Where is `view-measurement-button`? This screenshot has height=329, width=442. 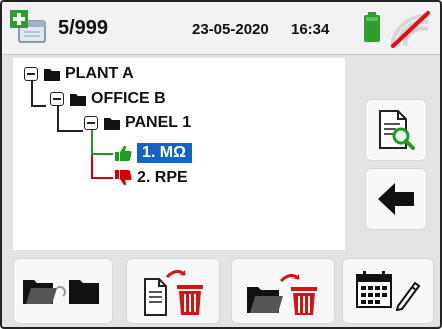
view-measurement-button is located at coordinates (396, 130).